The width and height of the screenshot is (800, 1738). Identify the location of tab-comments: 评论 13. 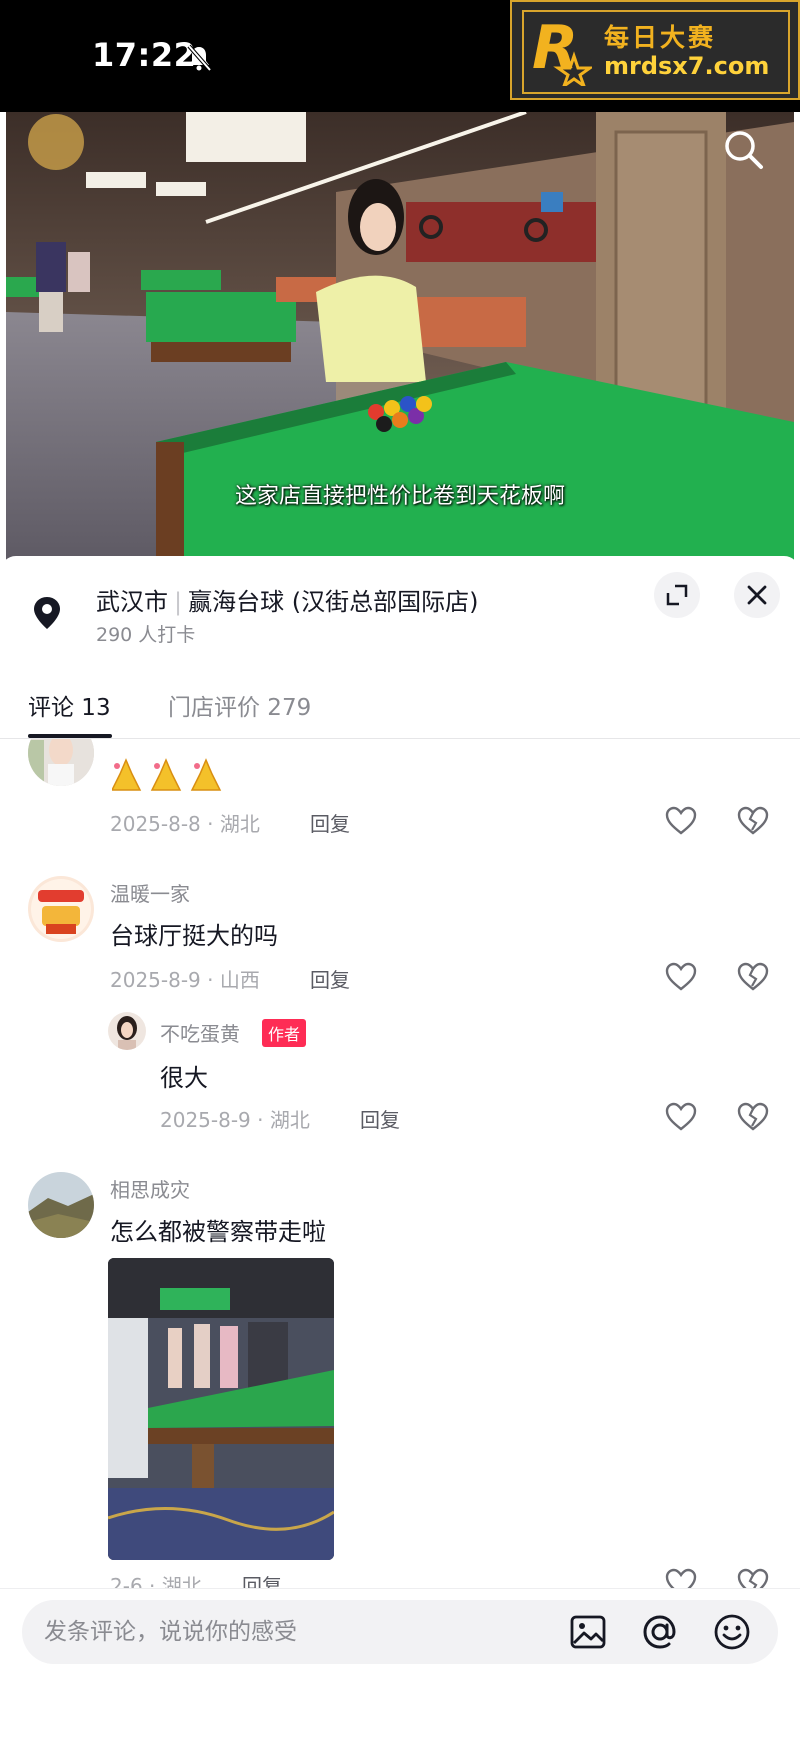
(69, 705).